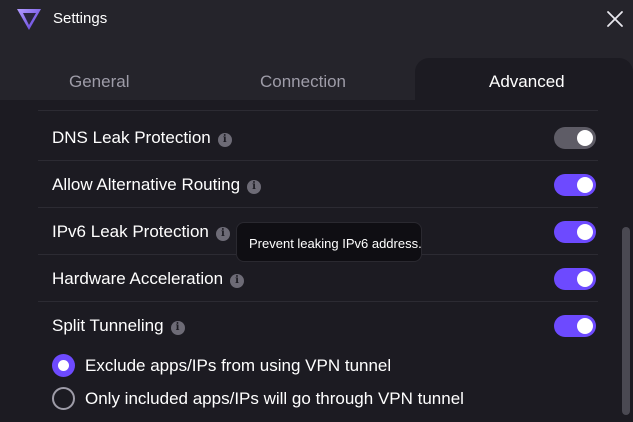 Image resolution: width=633 pixels, height=422 pixels. I want to click on tab-connection: Connection, so click(303, 82).